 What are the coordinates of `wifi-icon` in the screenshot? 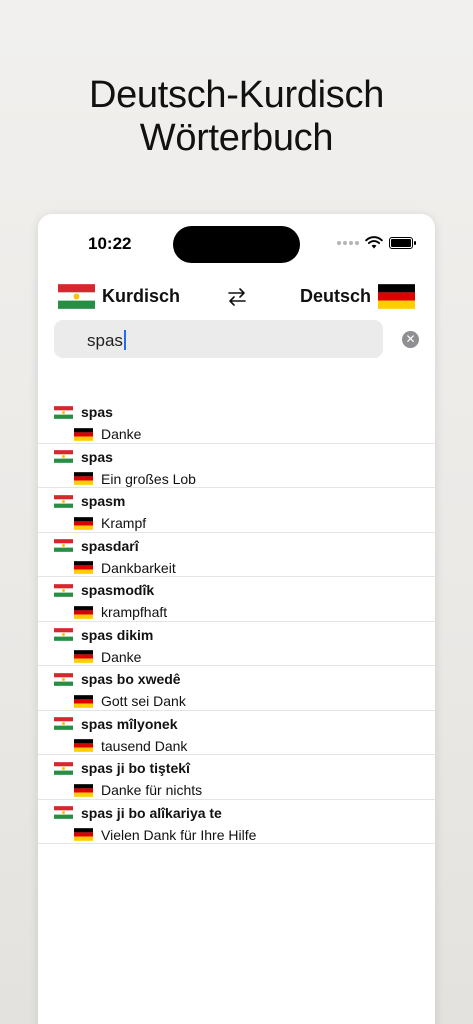 It's located at (374, 242).